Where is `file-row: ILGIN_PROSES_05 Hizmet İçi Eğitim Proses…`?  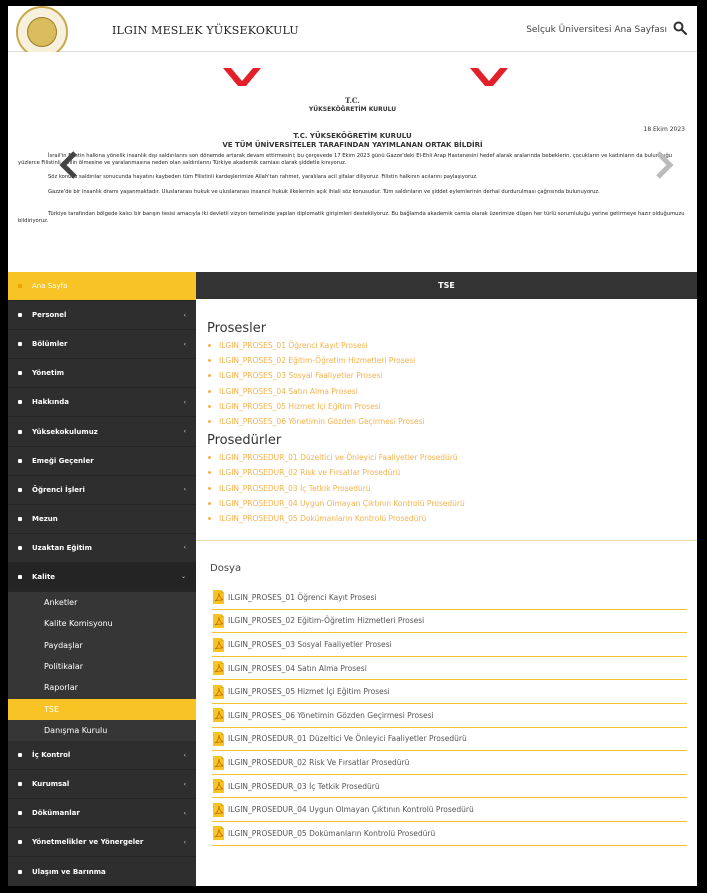 file-row: ILGIN_PROSES_05 Hizmet İçi Eğitim Proses… is located at coordinates (449, 692).